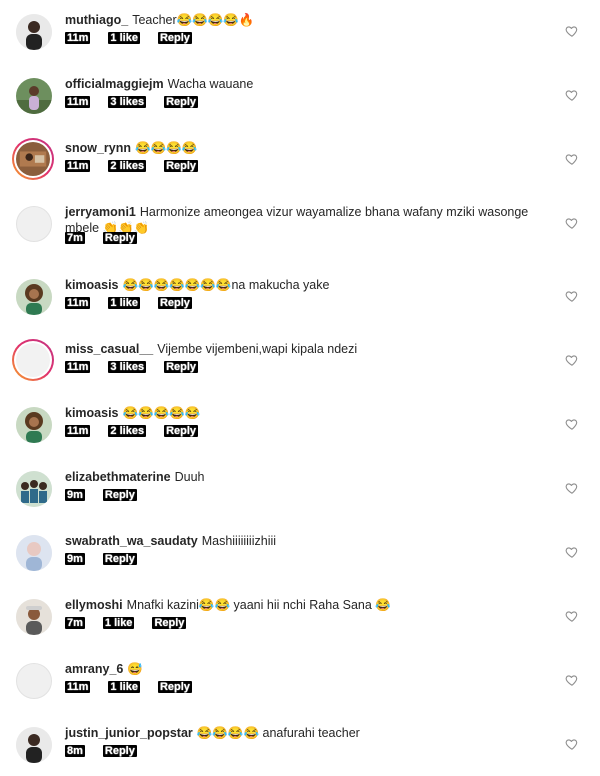 This screenshot has height=776, width=600. Describe the element at coordinates (94, 605) in the screenshot. I see `comment-username: ellymoshi` at that location.